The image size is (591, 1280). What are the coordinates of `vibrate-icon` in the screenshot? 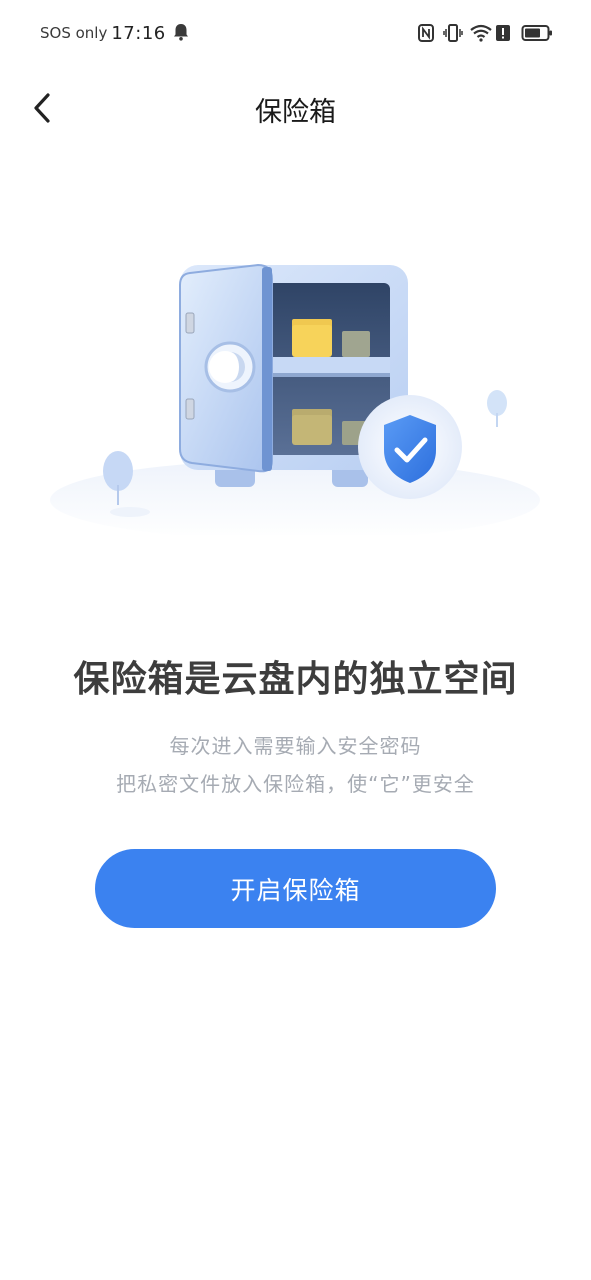 It's located at (453, 33).